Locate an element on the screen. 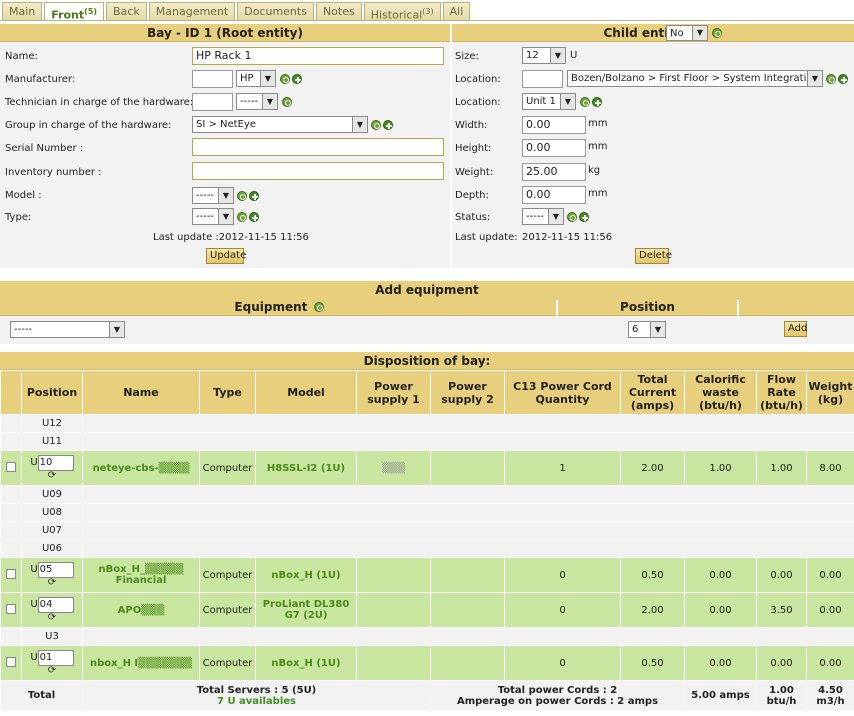  tab-notes: Notes is located at coordinates (338, 11).